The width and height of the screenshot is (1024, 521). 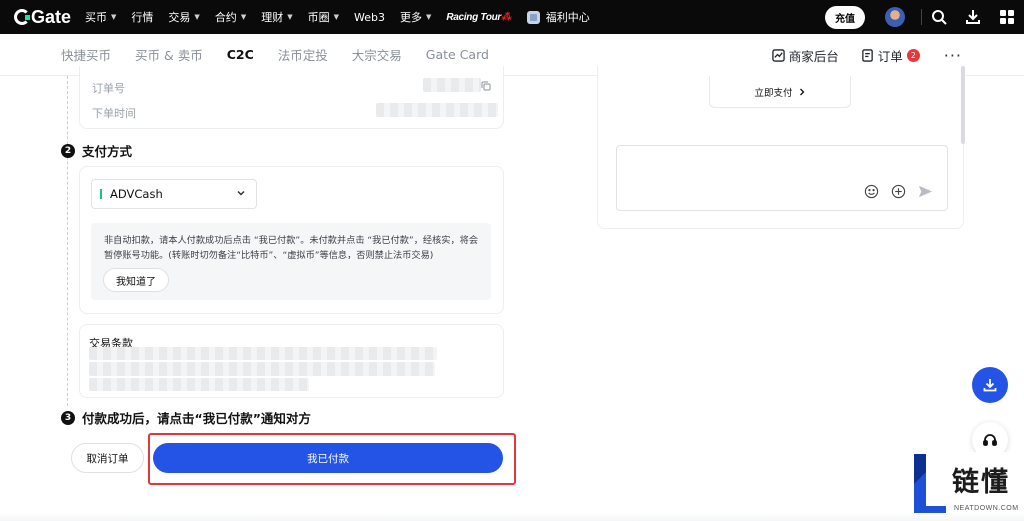 I want to click on menu-label: 币圈, so click(x=318, y=17).